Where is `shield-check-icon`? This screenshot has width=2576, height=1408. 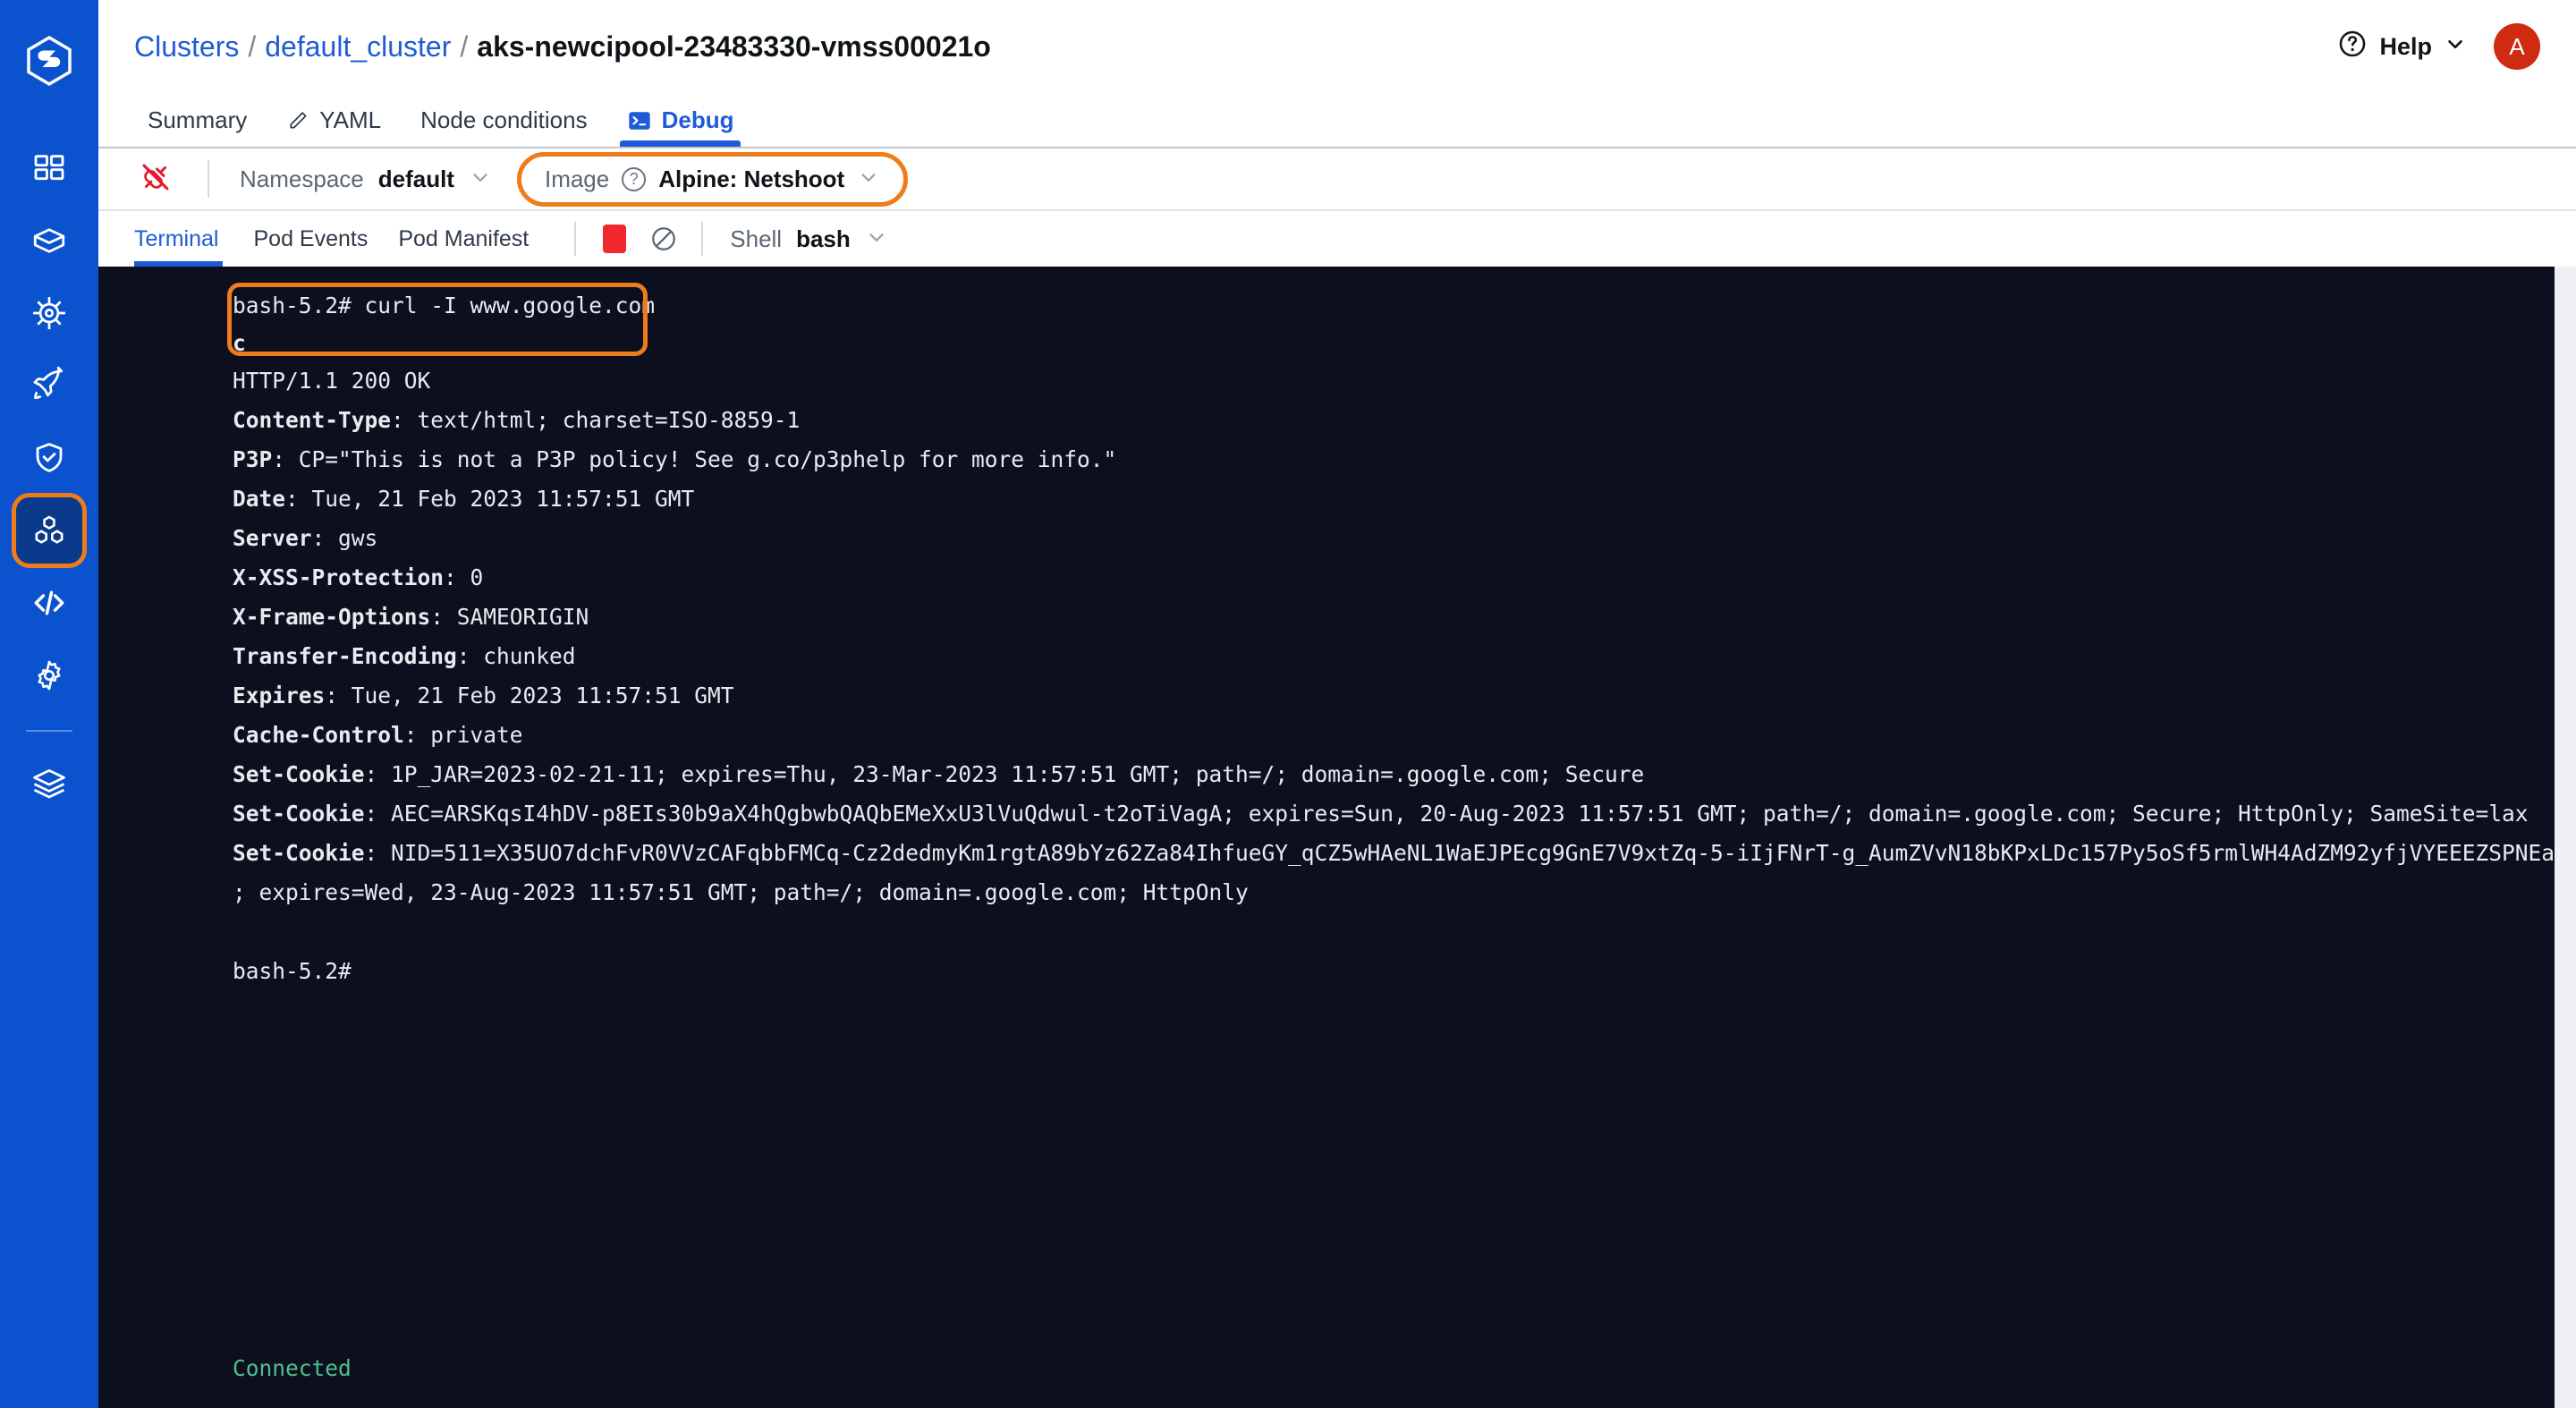
shield-check-icon is located at coordinates (49, 458).